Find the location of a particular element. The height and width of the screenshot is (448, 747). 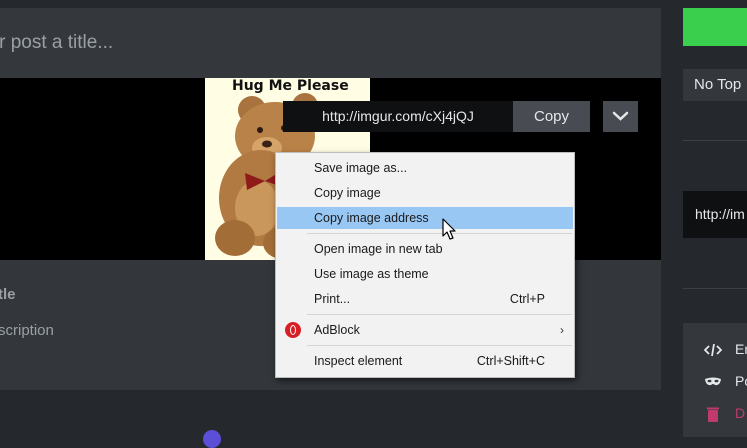

trash-icon is located at coordinates (713, 414).